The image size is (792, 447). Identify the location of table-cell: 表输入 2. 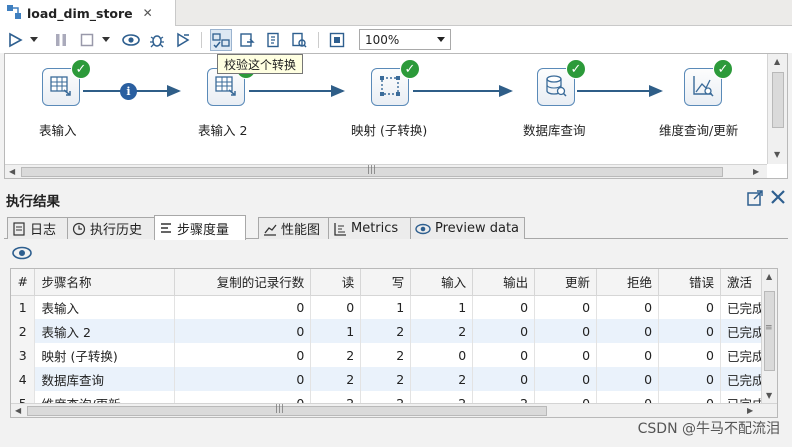
(105, 331).